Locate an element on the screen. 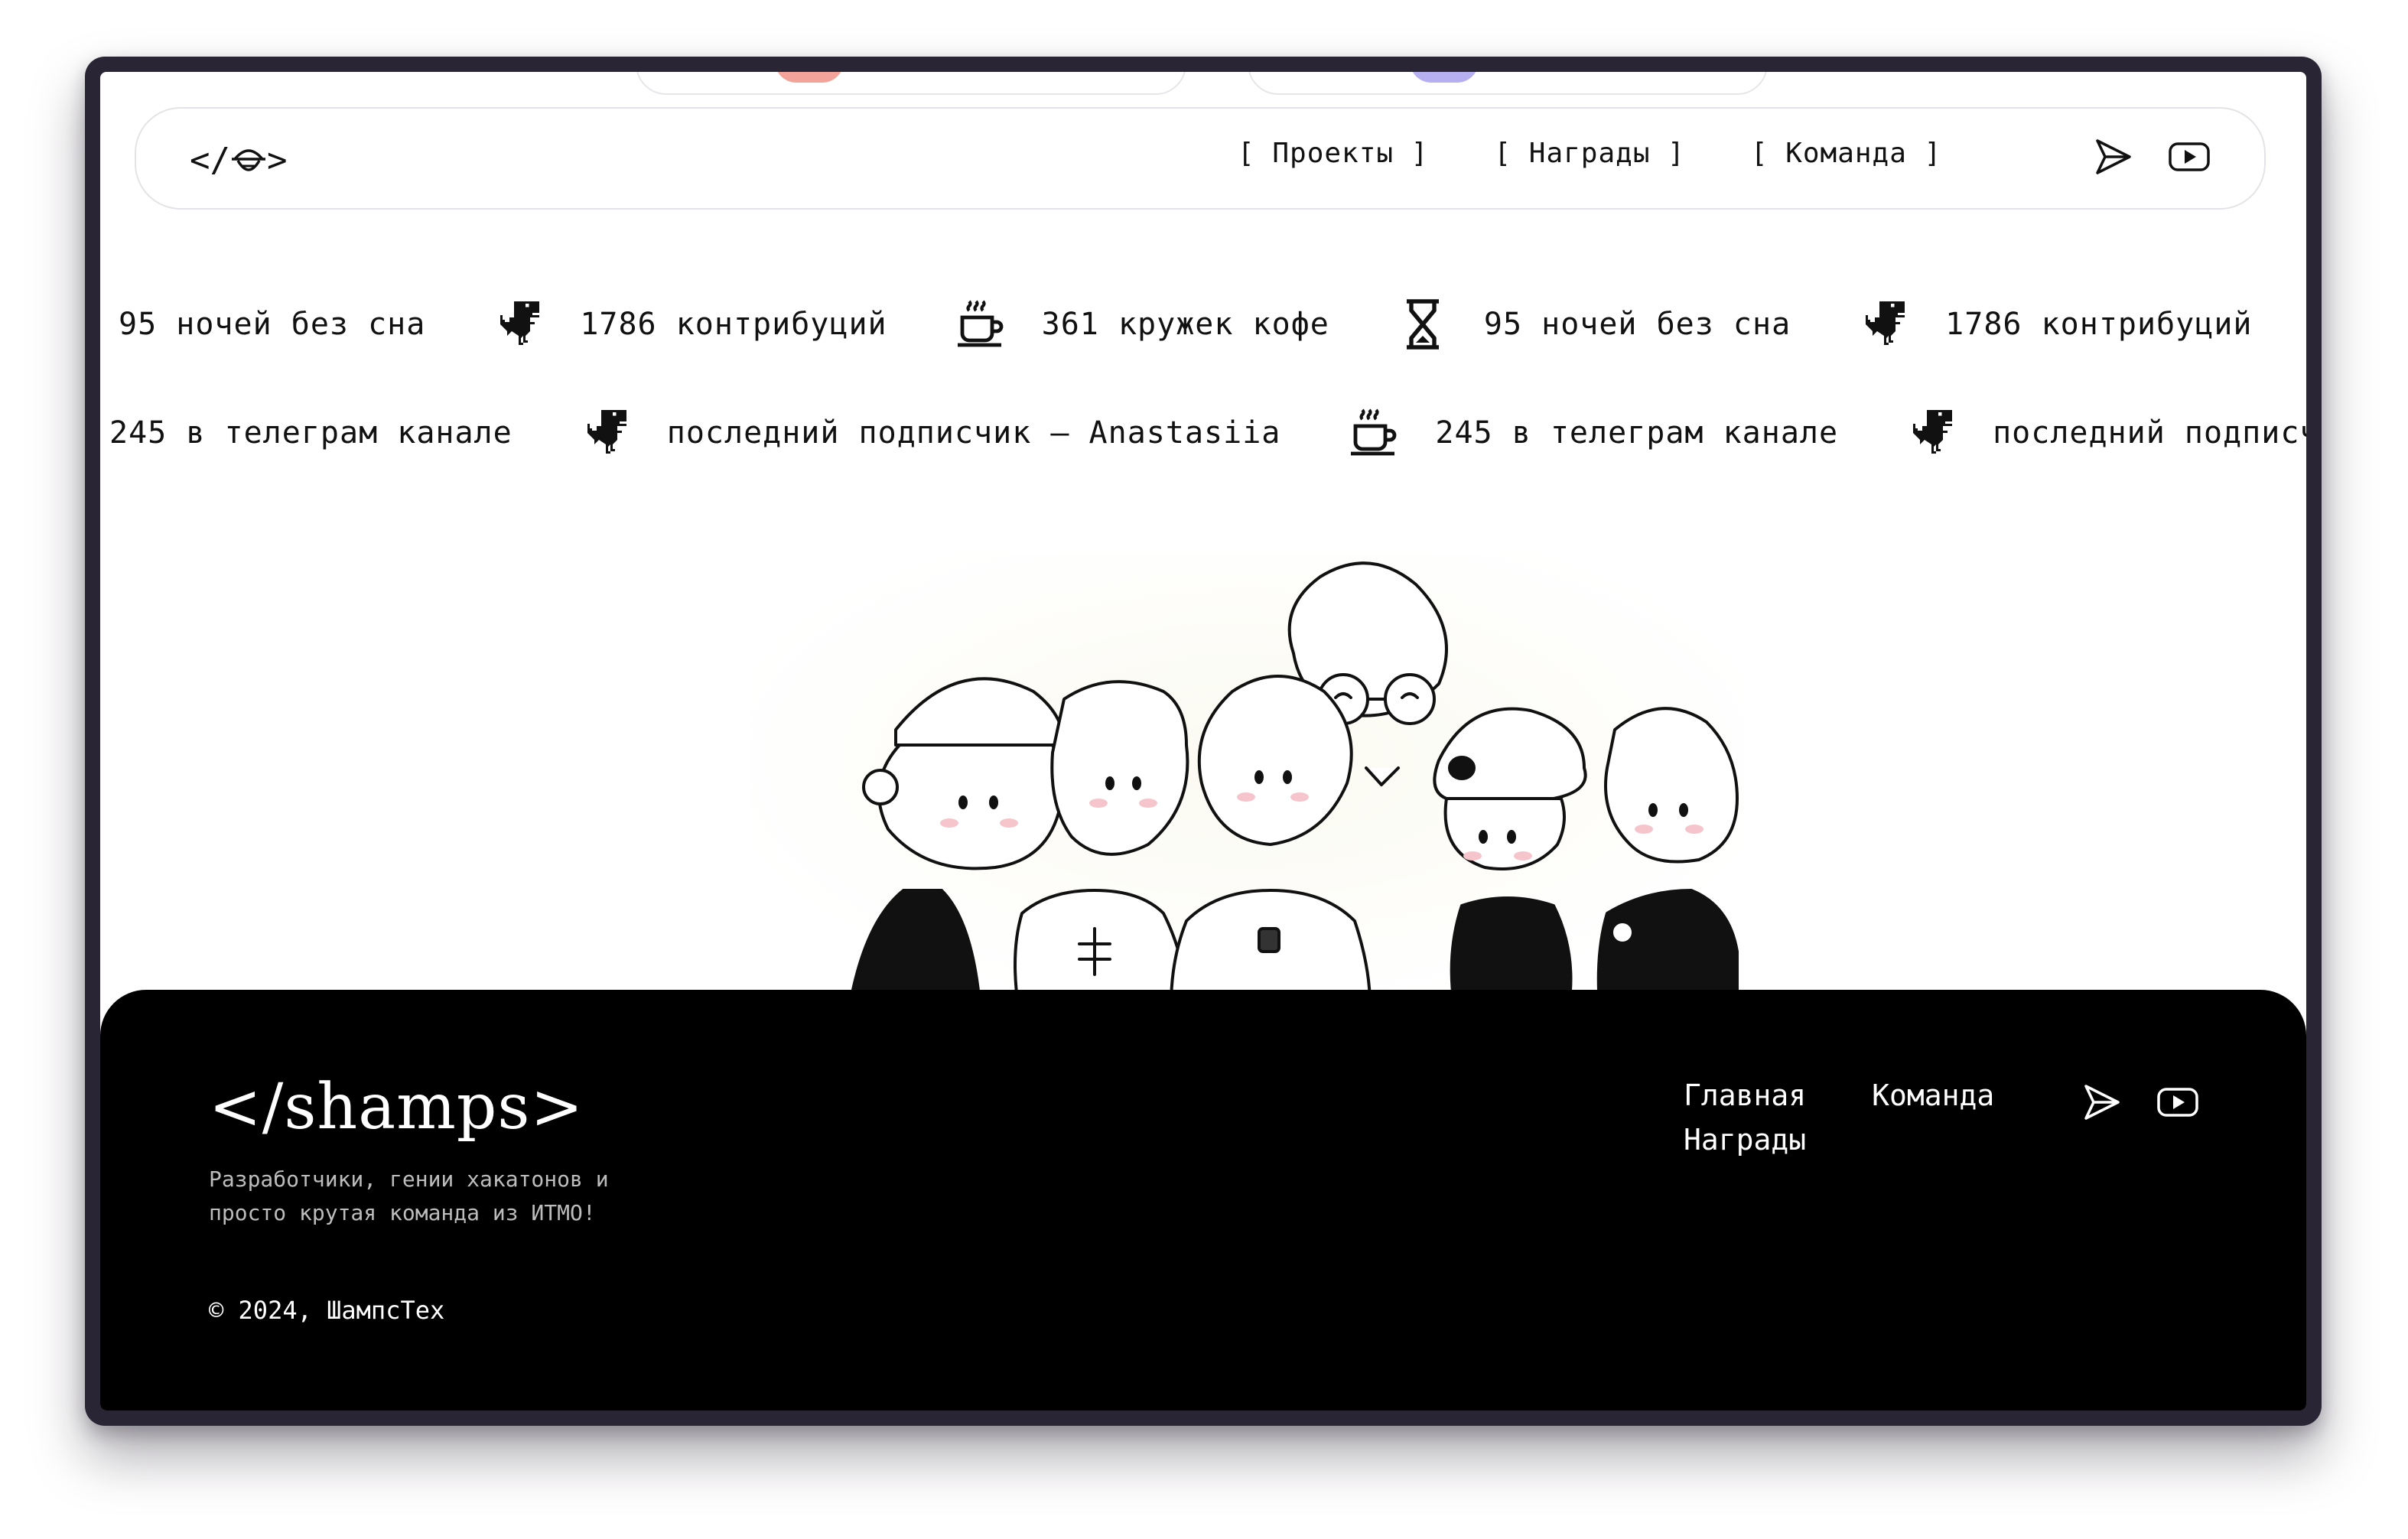  footer-copyright: © 2024, ШампсТех is located at coordinates (327, 1310).